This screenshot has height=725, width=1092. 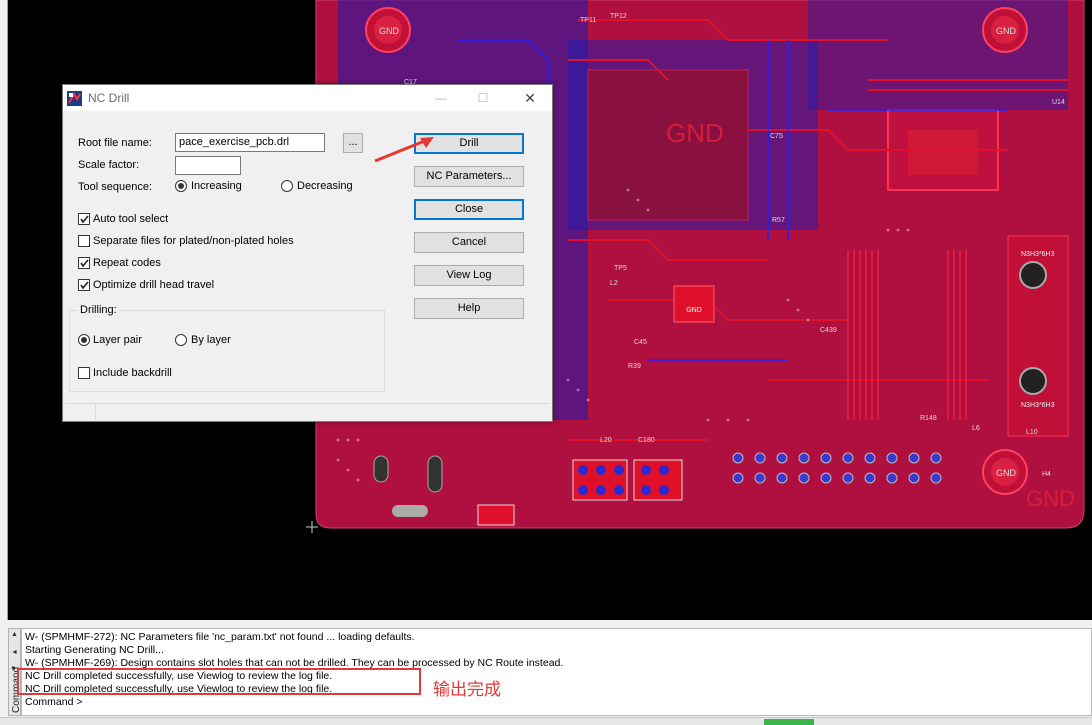 I want to click on decreasing-radio, so click(x=287, y=186).